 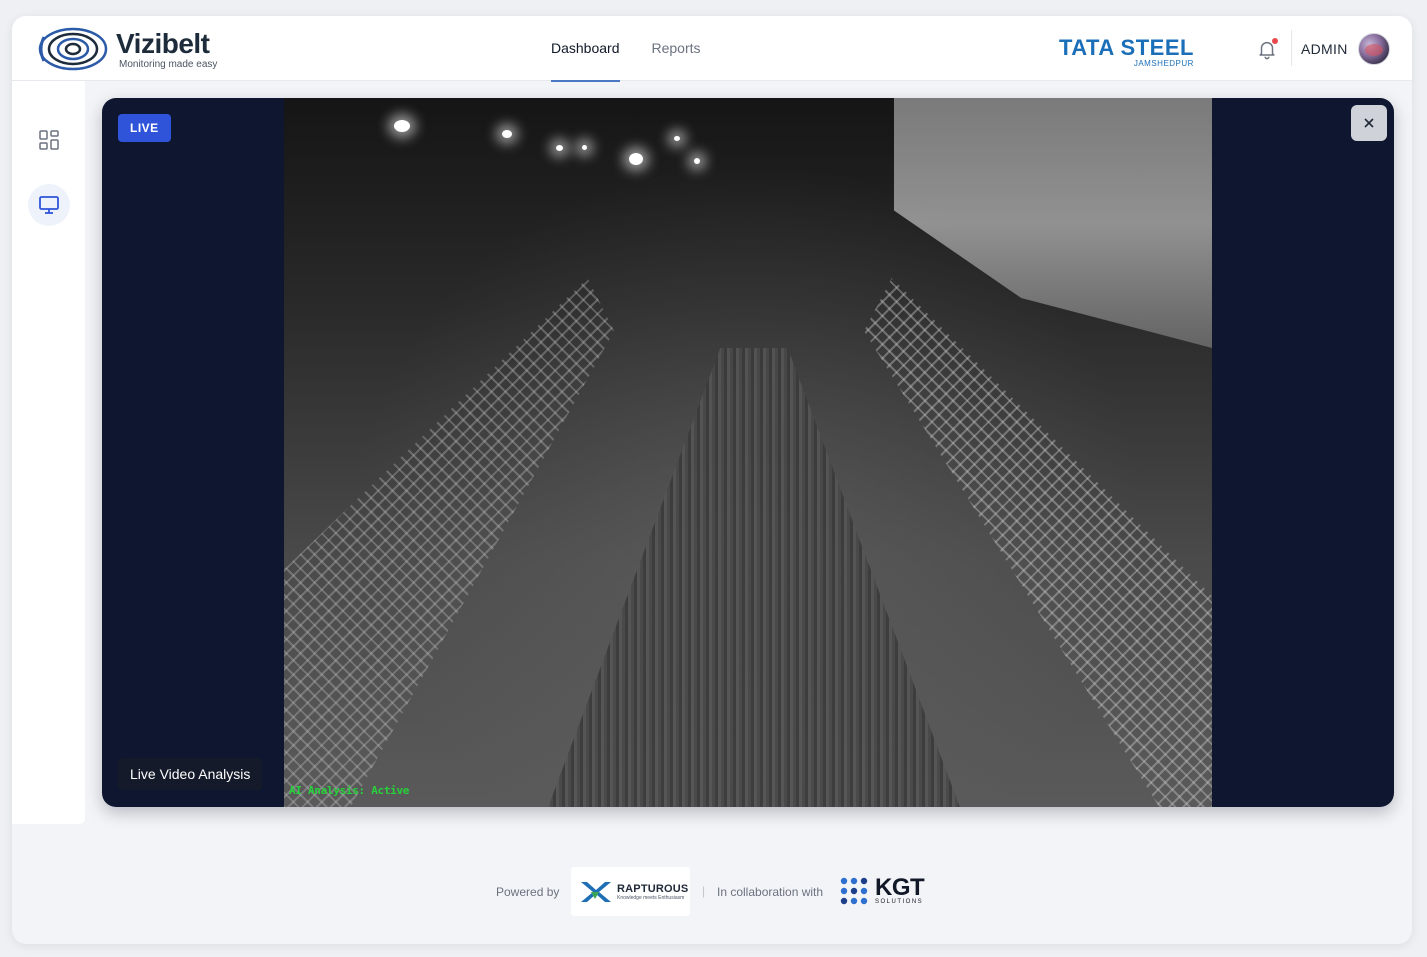 What do you see at coordinates (642, 49) in the screenshot?
I see `main-nav: Dashboard Reports` at bounding box center [642, 49].